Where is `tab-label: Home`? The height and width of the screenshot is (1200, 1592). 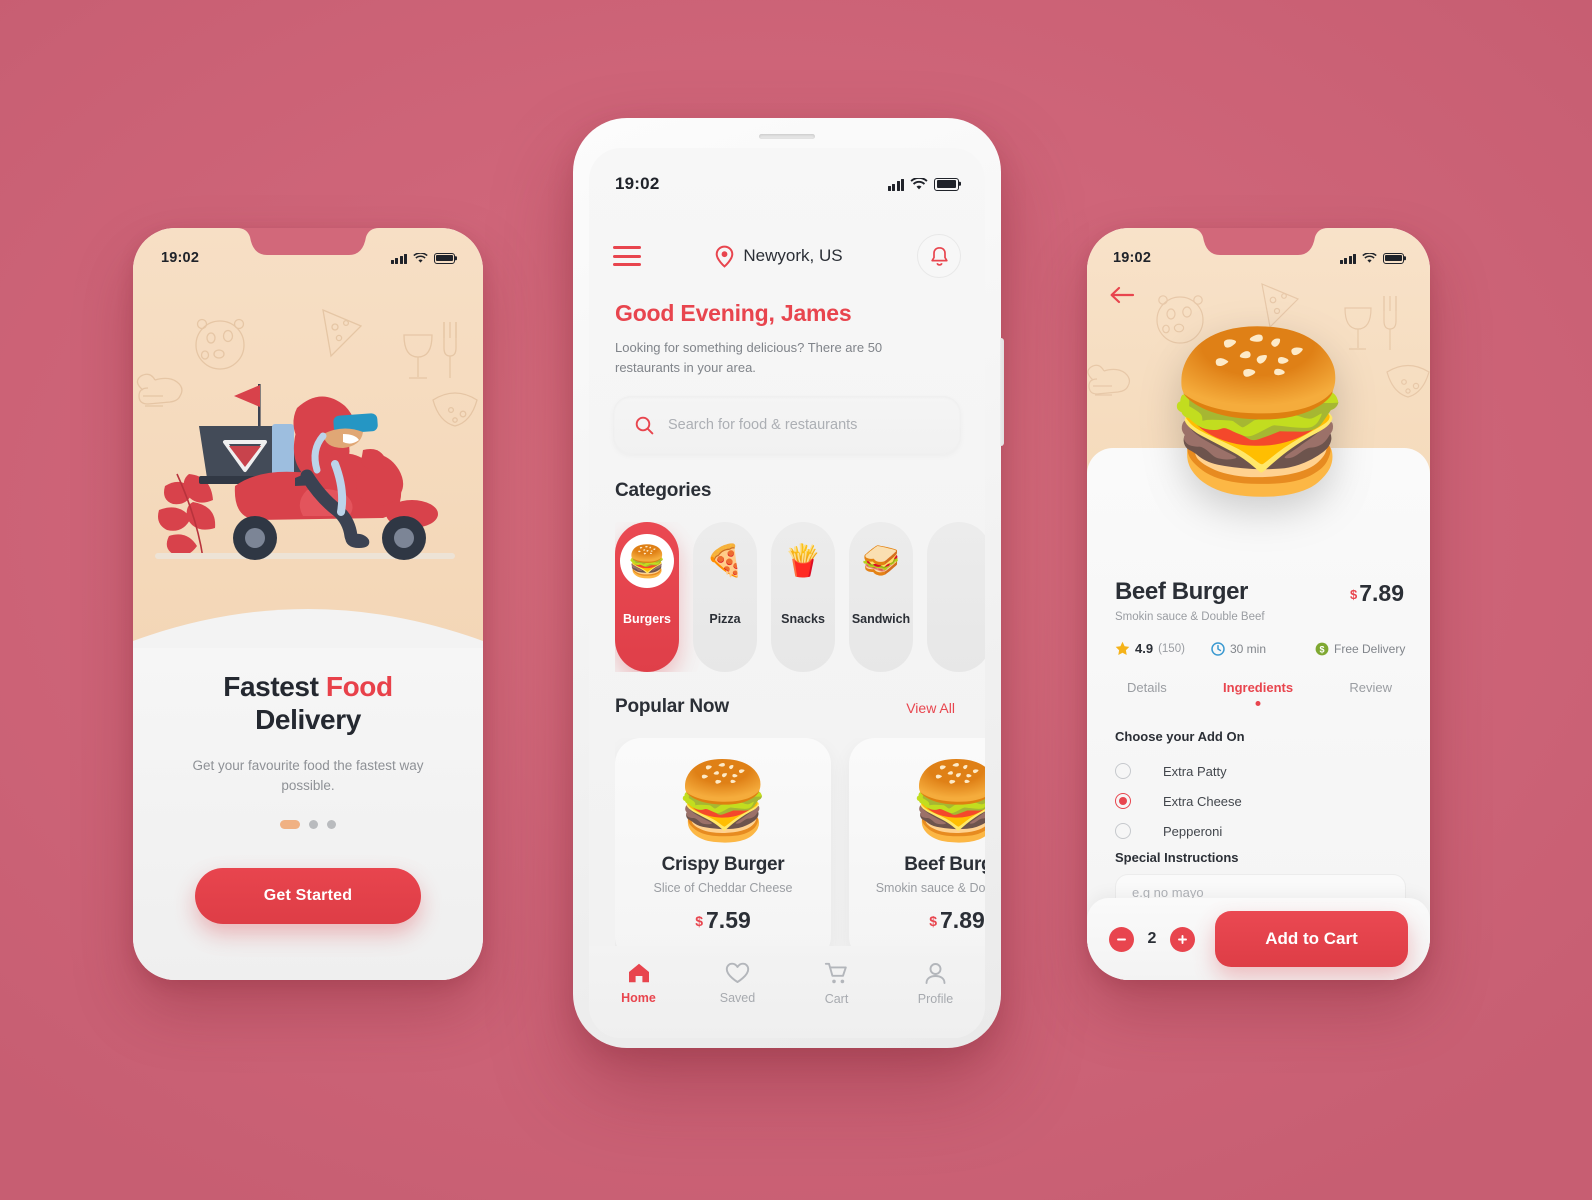
tab-label: Home is located at coordinates (638, 998).